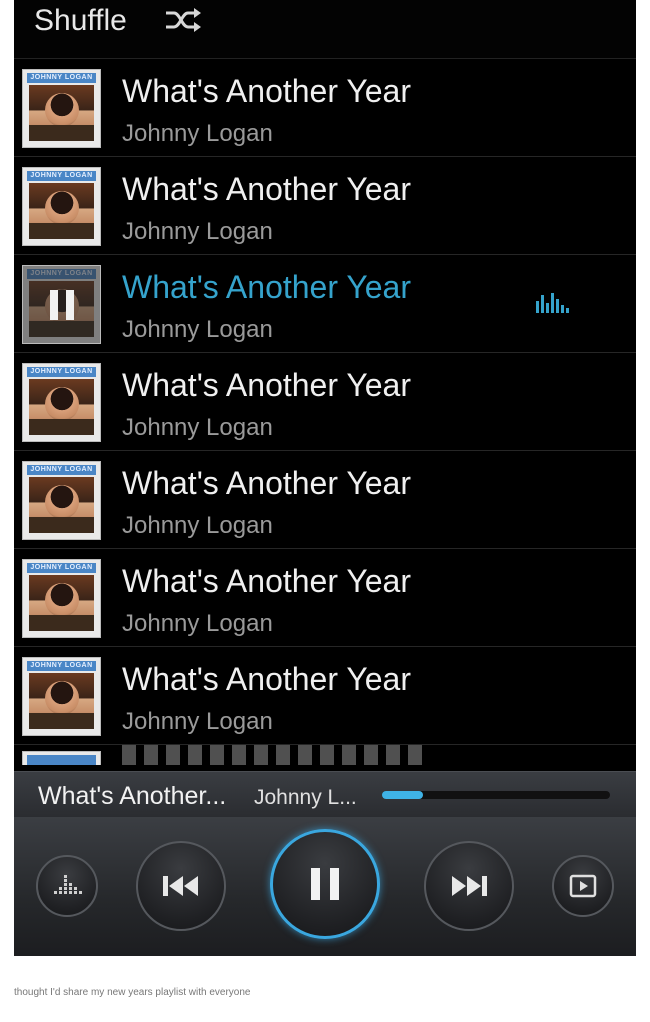  Describe the element at coordinates (552, 303) in the screenshot. I see `playing-indicator-icon` at that location.